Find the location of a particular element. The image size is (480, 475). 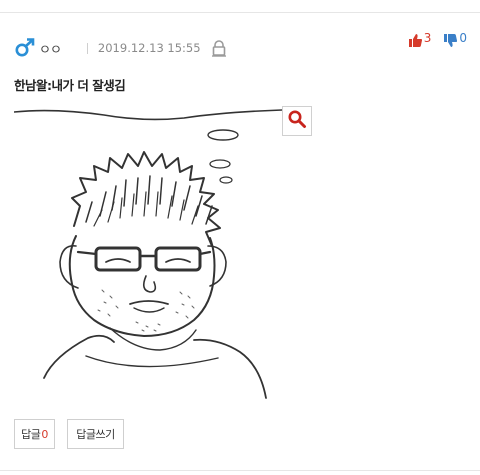

write-reply-label: 답글쓰기 is located at coordinates (95, 434).